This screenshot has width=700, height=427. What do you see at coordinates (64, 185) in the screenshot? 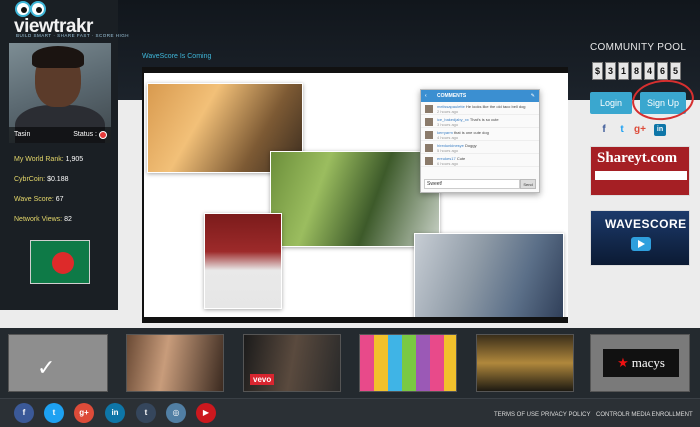
I see `stat-cybrcoin: CybrCoin: $0.188` at bounding box center [64, 185].